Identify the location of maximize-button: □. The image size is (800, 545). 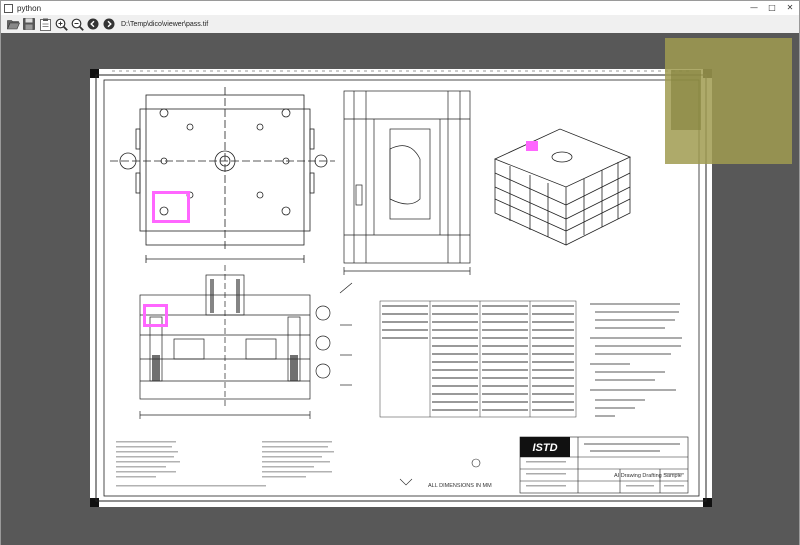
(772, 8).